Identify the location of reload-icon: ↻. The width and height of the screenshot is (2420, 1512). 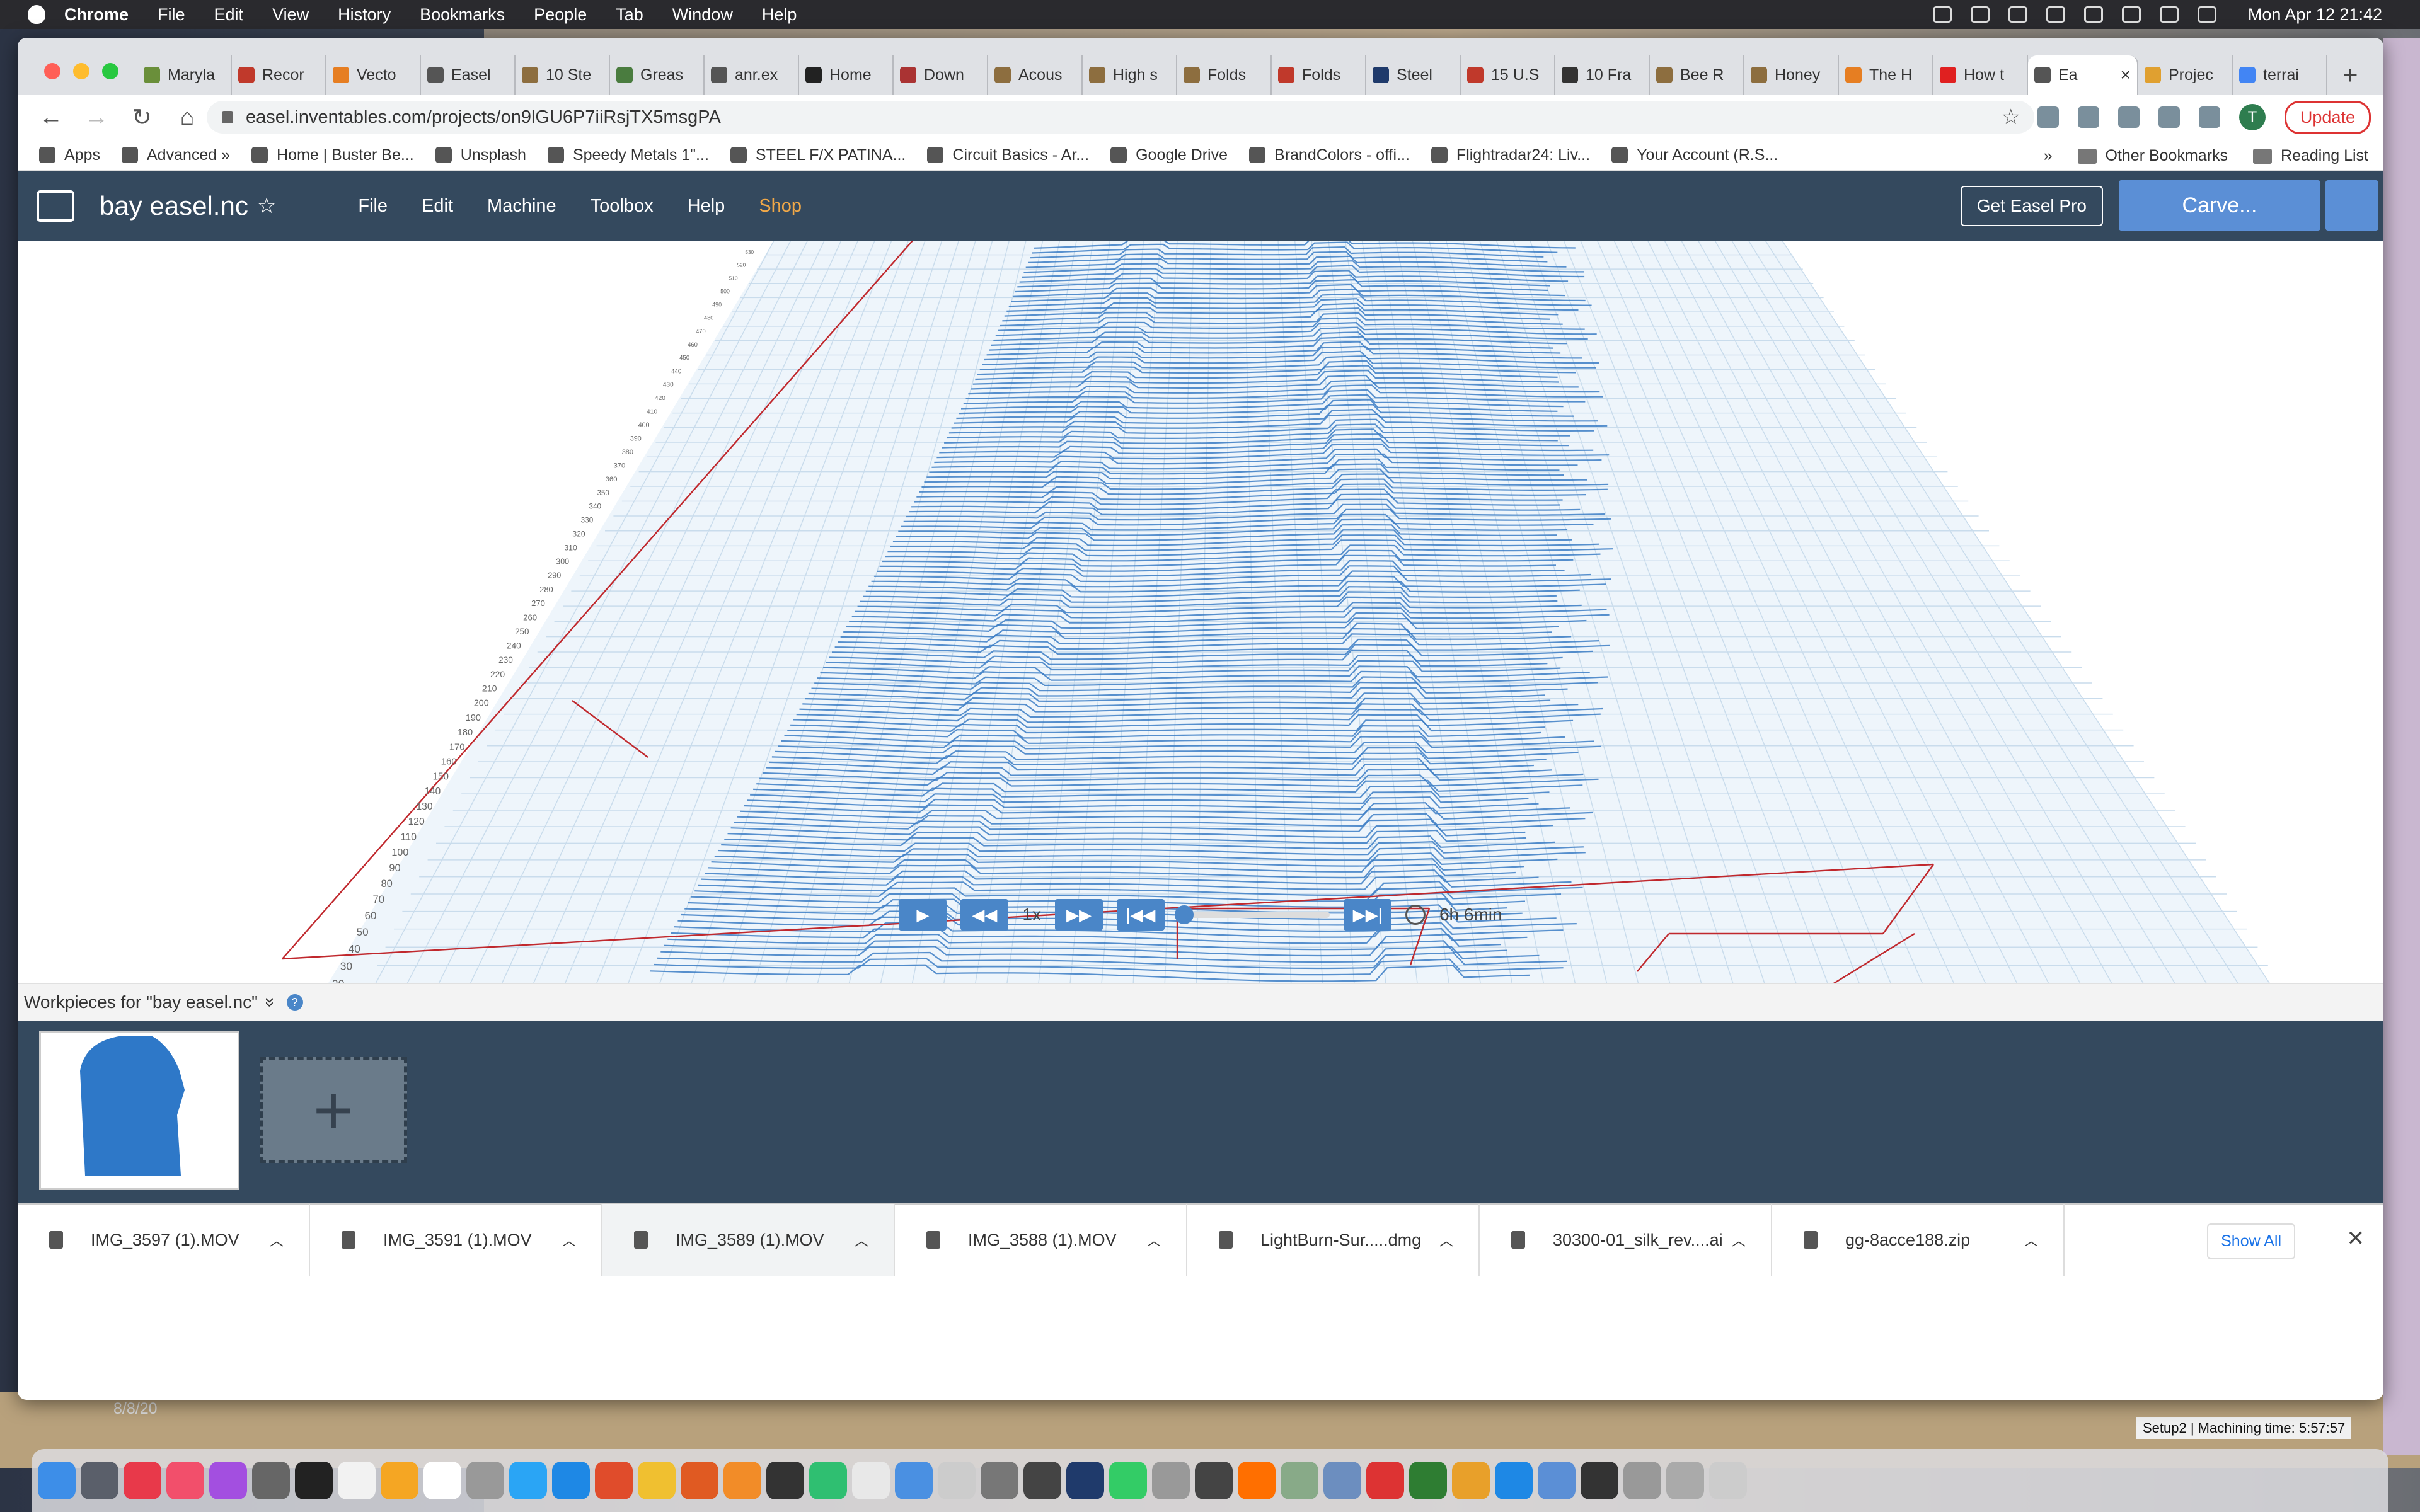
(142, 117).